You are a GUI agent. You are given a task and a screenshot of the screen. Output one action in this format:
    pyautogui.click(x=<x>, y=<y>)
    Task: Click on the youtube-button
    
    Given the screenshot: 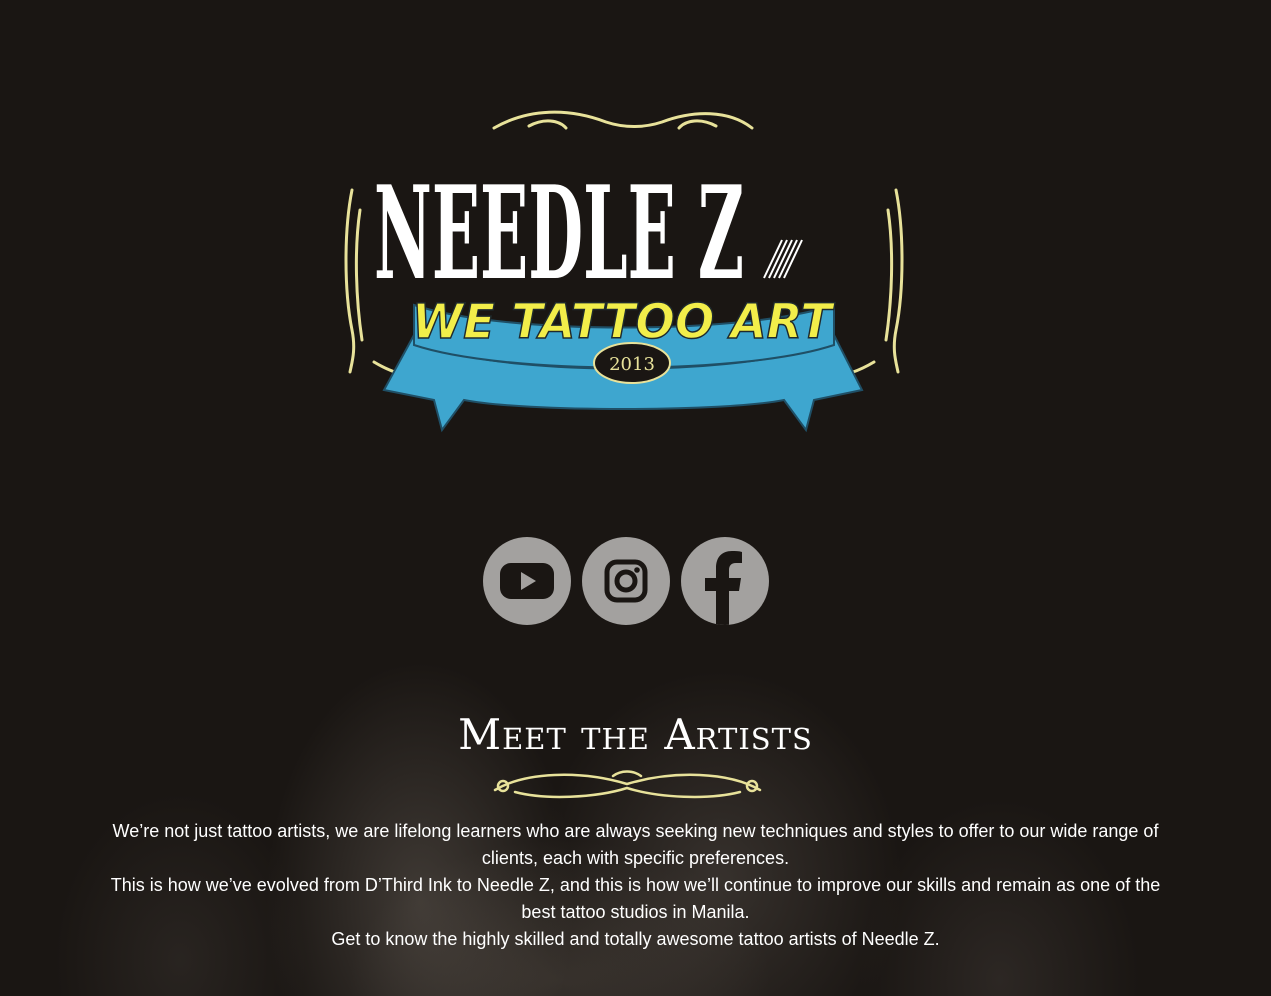 What is the action you would take?
    pyautogui.click(x=527, y=581)
    